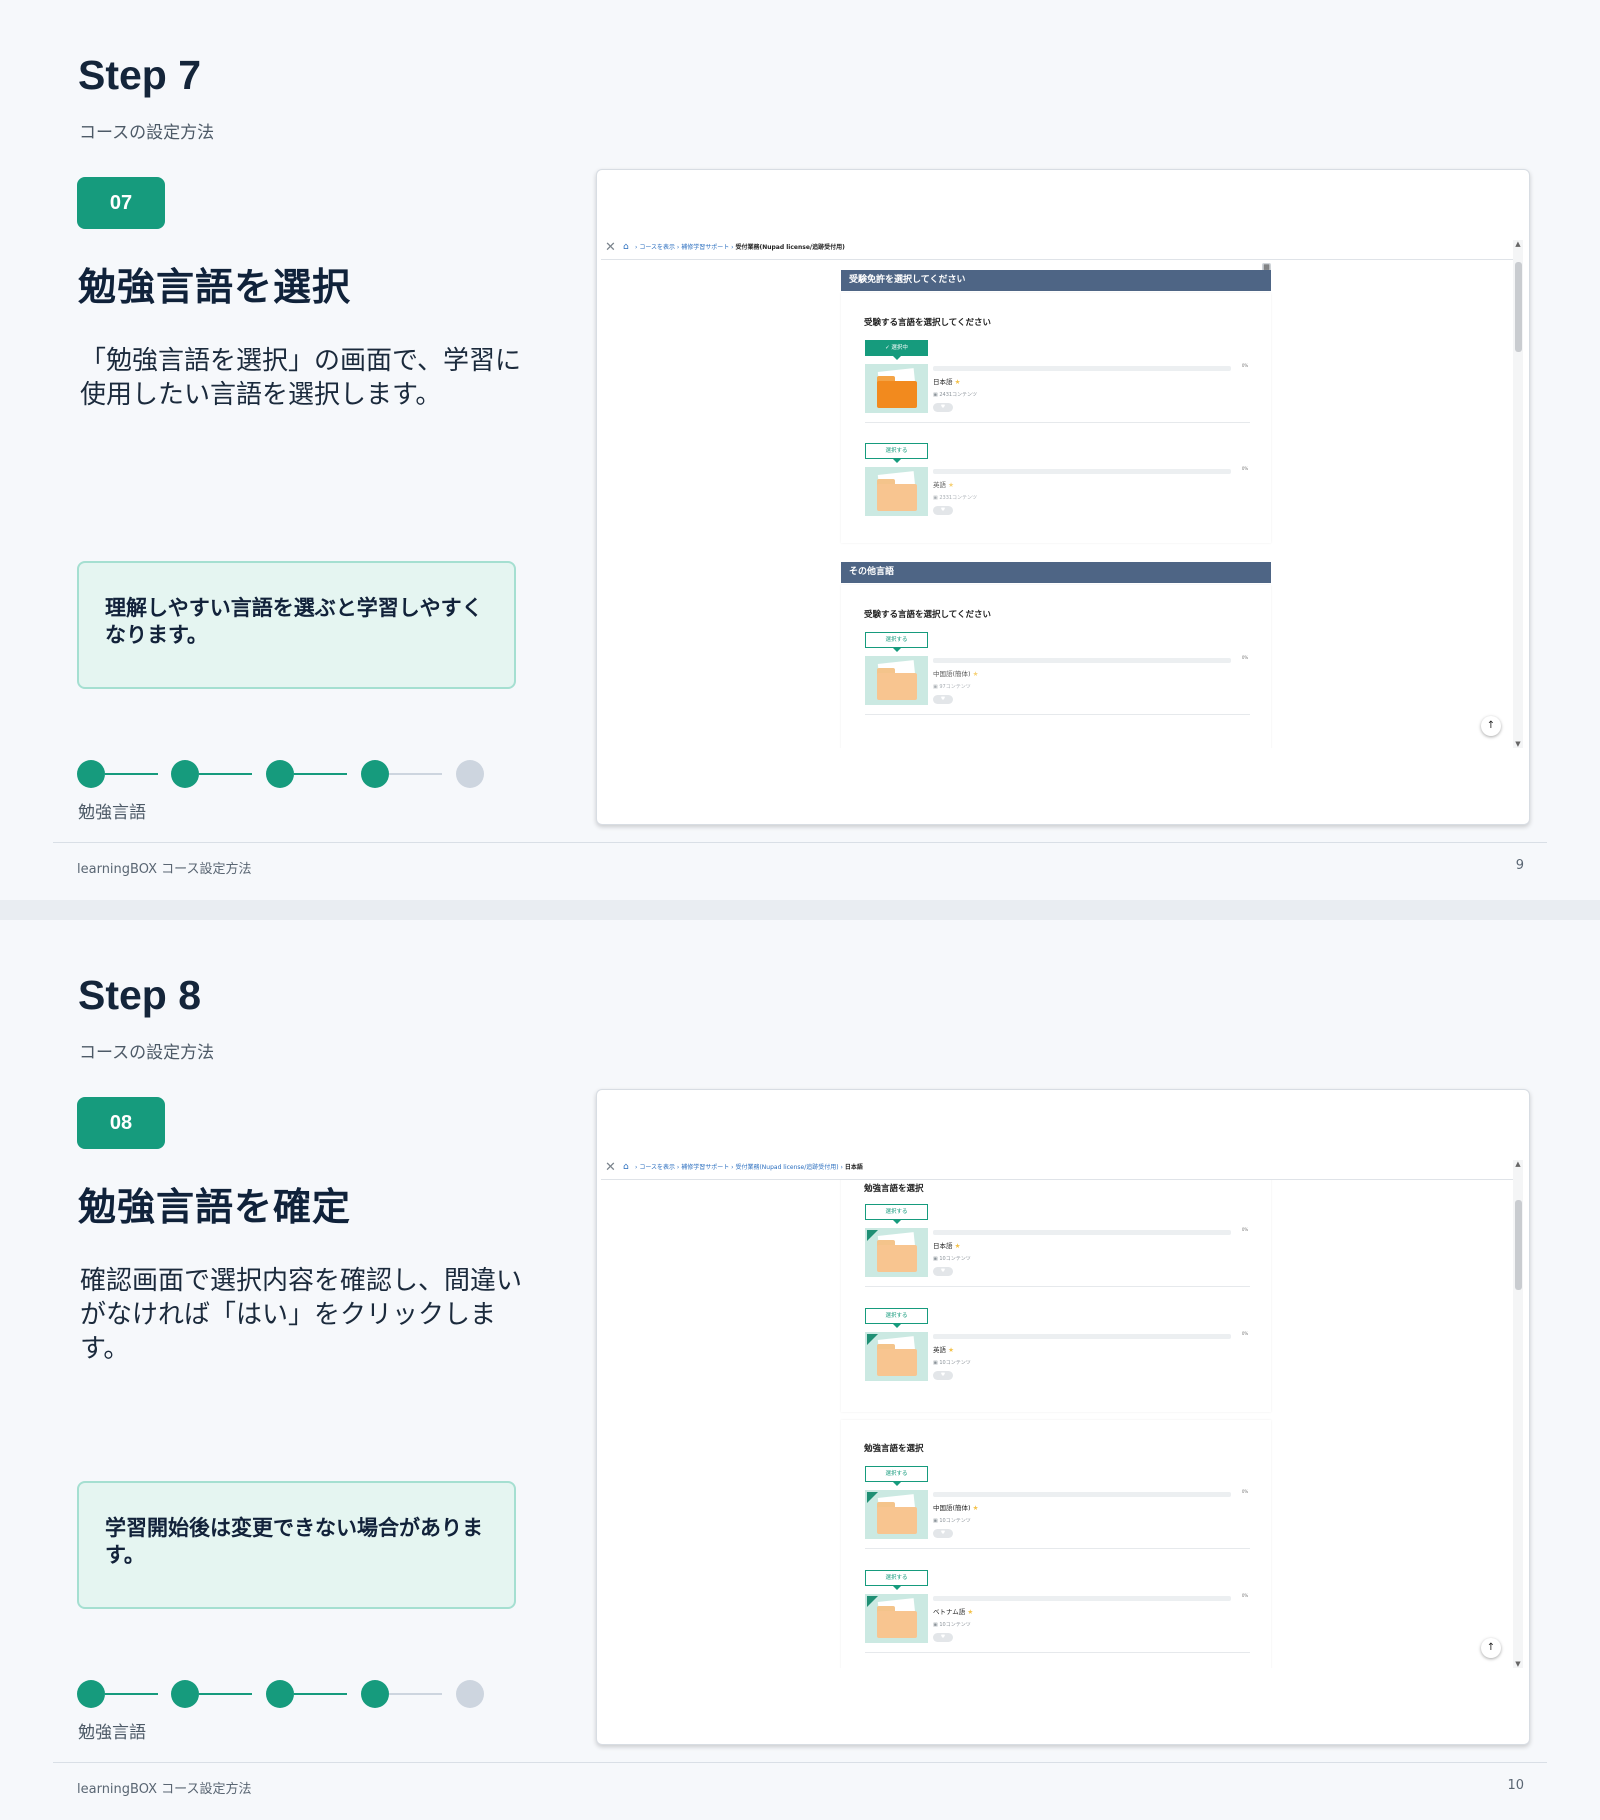 This screenshot has height=1820, width=1600. Describe the element at coordinates (1057, 484) in the screenshot. I see `language-item-english: 選択する 0% 英語 ★ ▣ 2331コンテンツ ♥` at that location.